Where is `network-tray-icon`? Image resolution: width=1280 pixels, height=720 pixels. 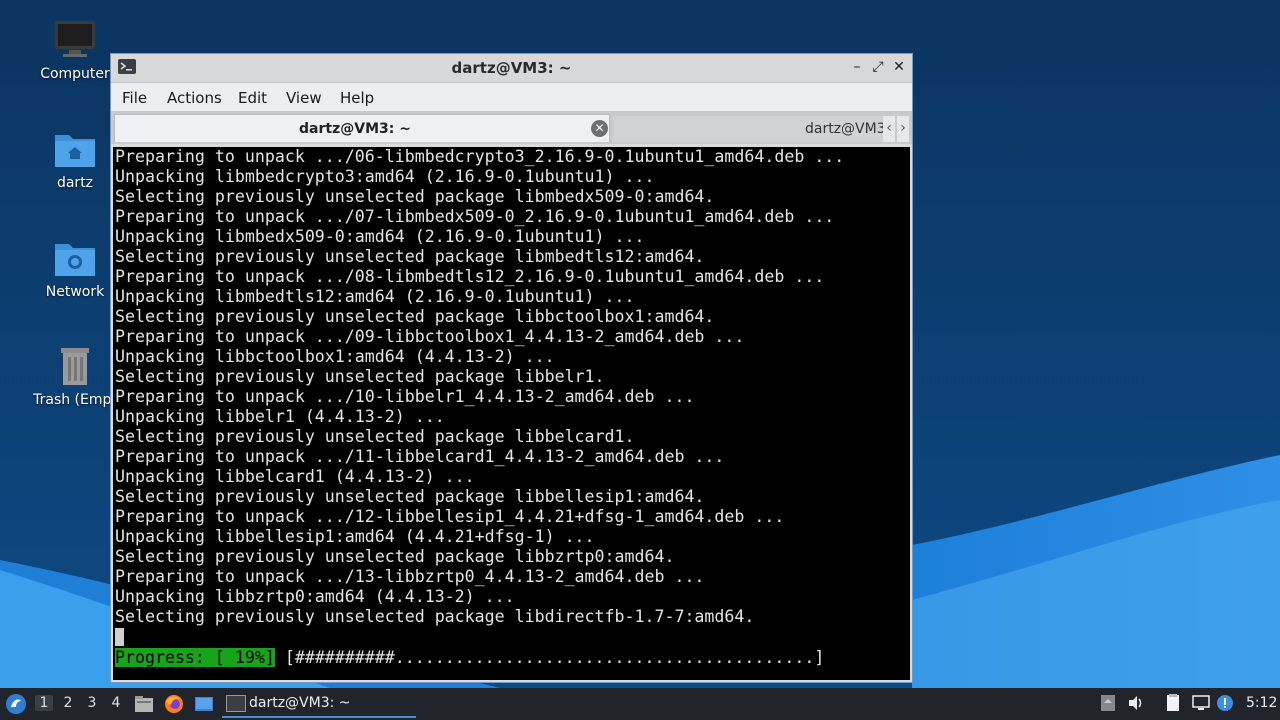 network-tray-icon is located at coordinates (1201, 703).